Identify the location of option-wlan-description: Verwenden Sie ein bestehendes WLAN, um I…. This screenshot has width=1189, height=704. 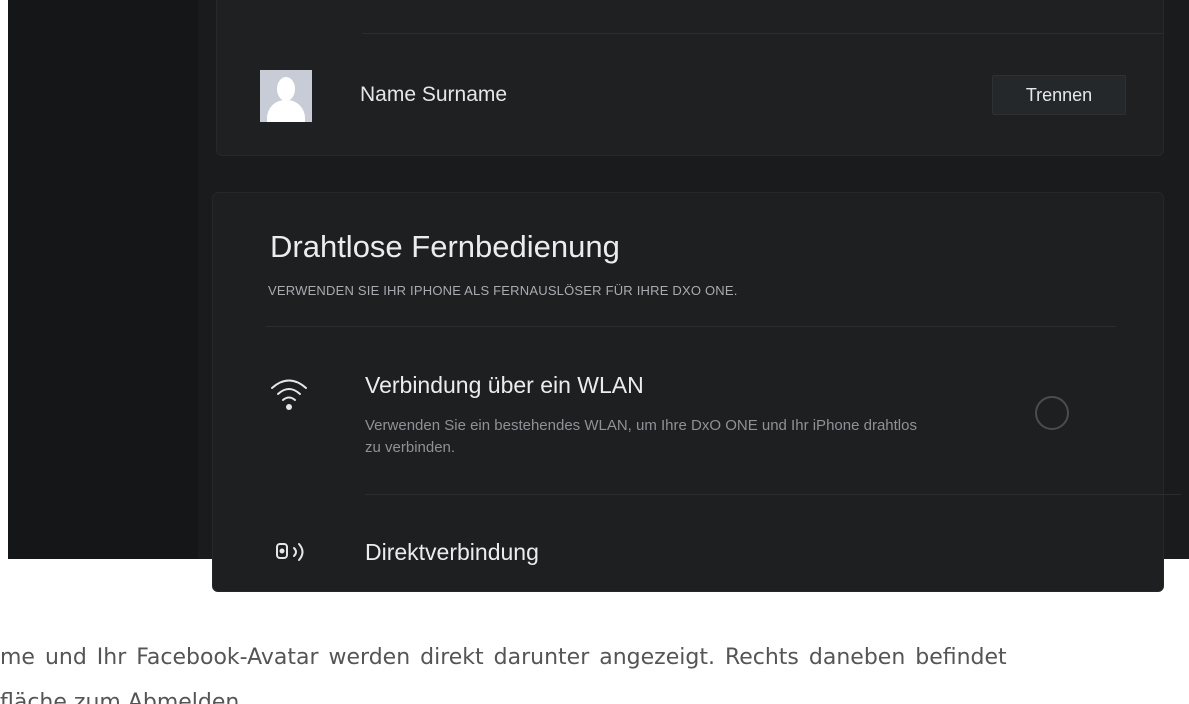
(641, 436).